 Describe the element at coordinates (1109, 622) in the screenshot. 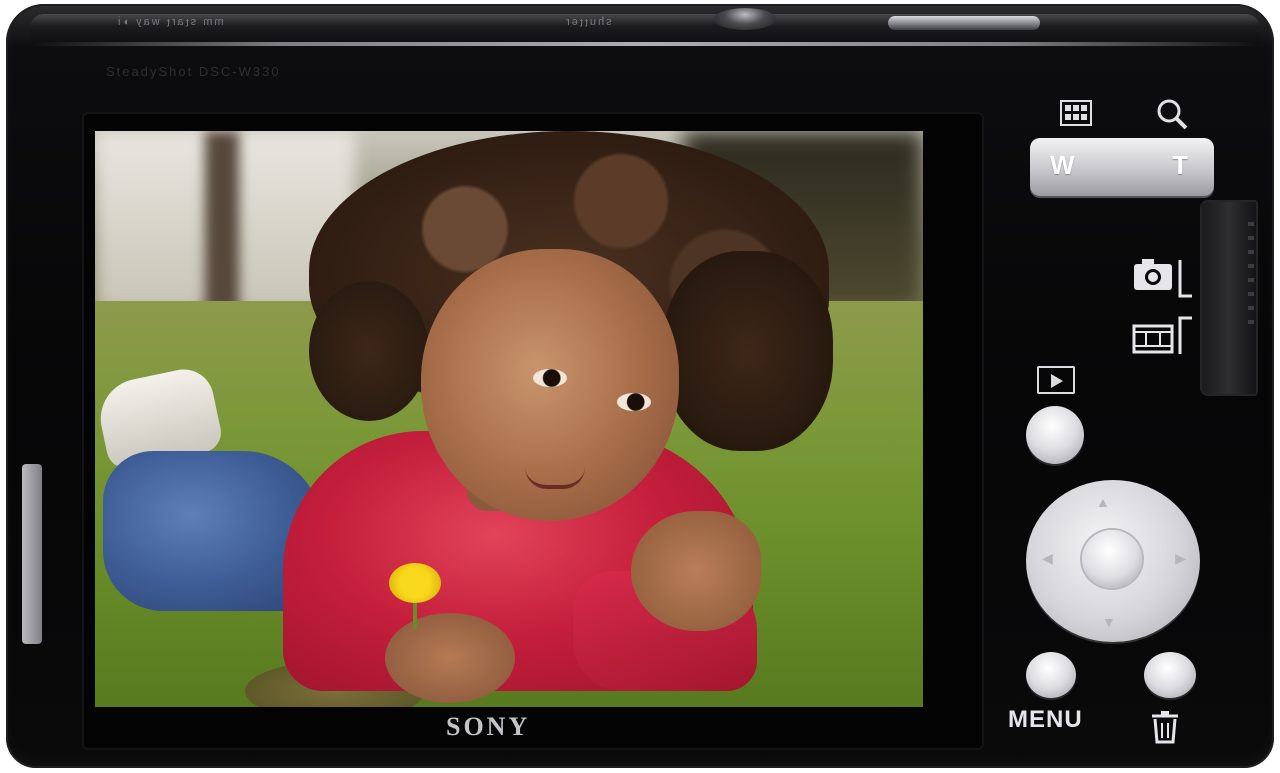

I see `dpad-down-mark: ▼` at that location.